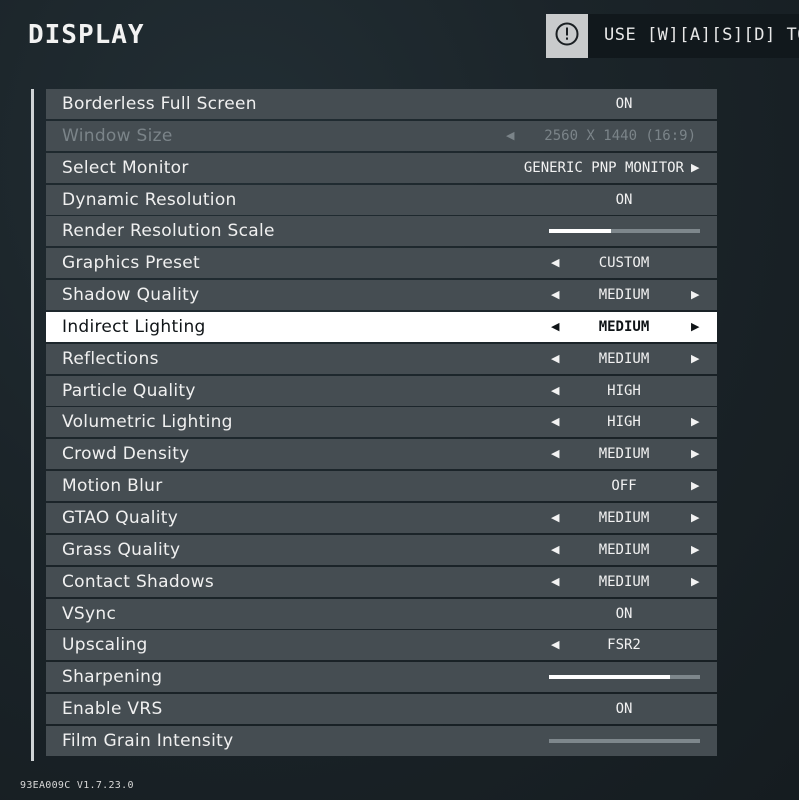  What do you see at coordinates (129, 390) in the screenshot?
I see `setting-label: Particle Quality` at bounding box center [129, 390].